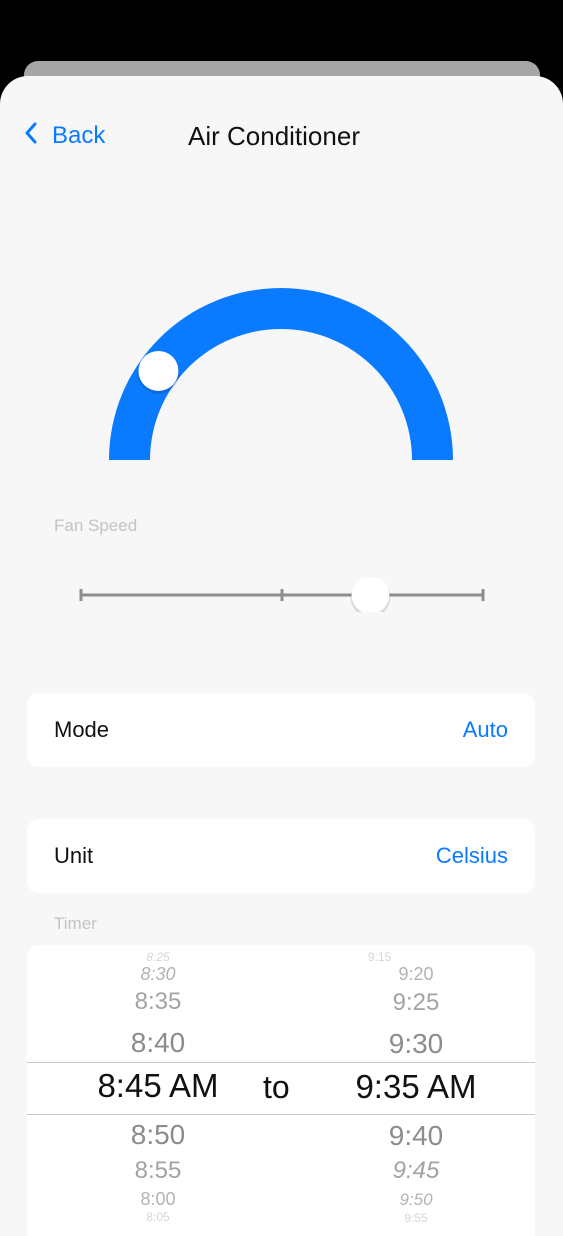 This screenshot has height=1236, width=563. Describe the element at coordinates (158, 1002) in the screenshot. I see `wheel-item: 8:35` at that location.